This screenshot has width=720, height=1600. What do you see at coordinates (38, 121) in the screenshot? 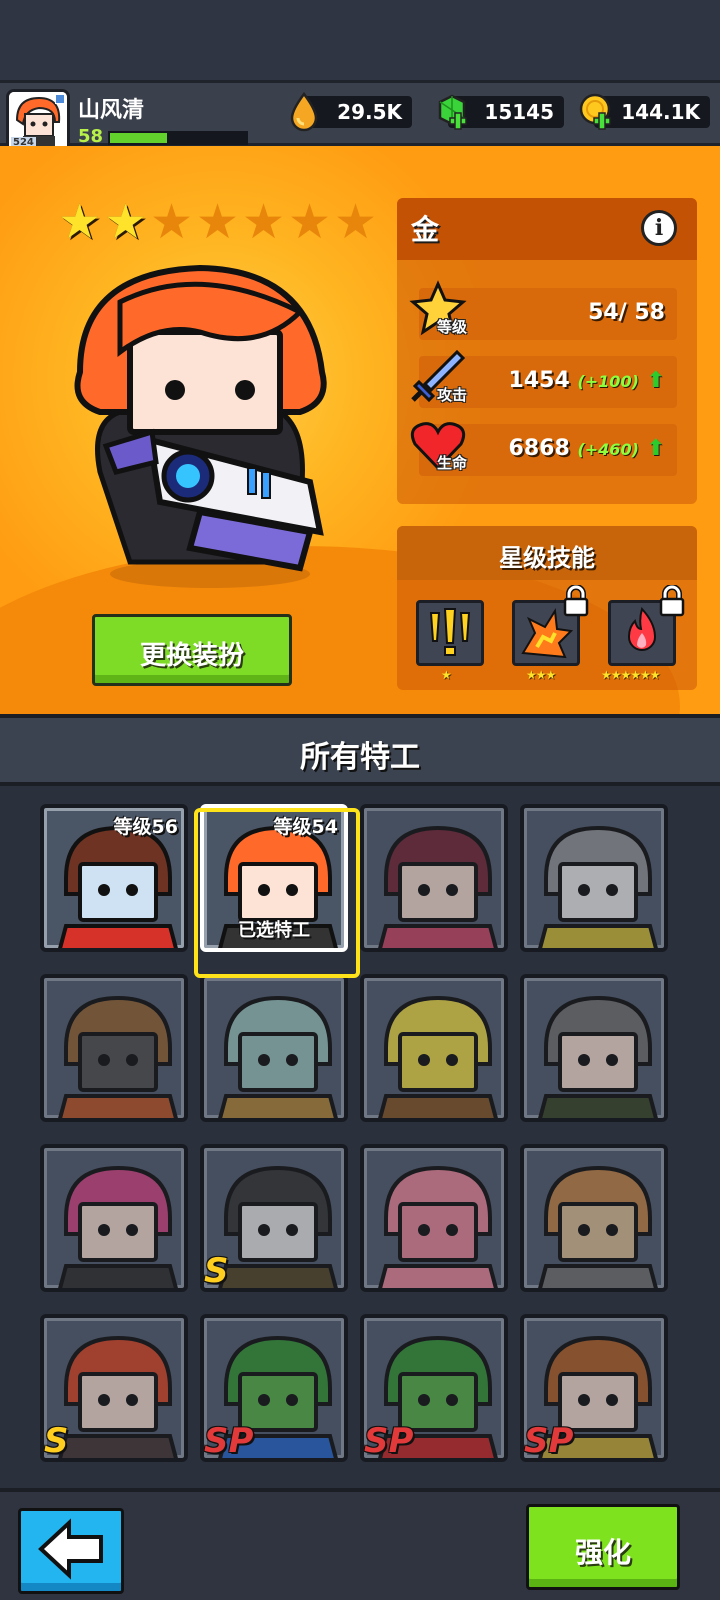
I see `player-avatar: 524` at bounding box center [38, 121].